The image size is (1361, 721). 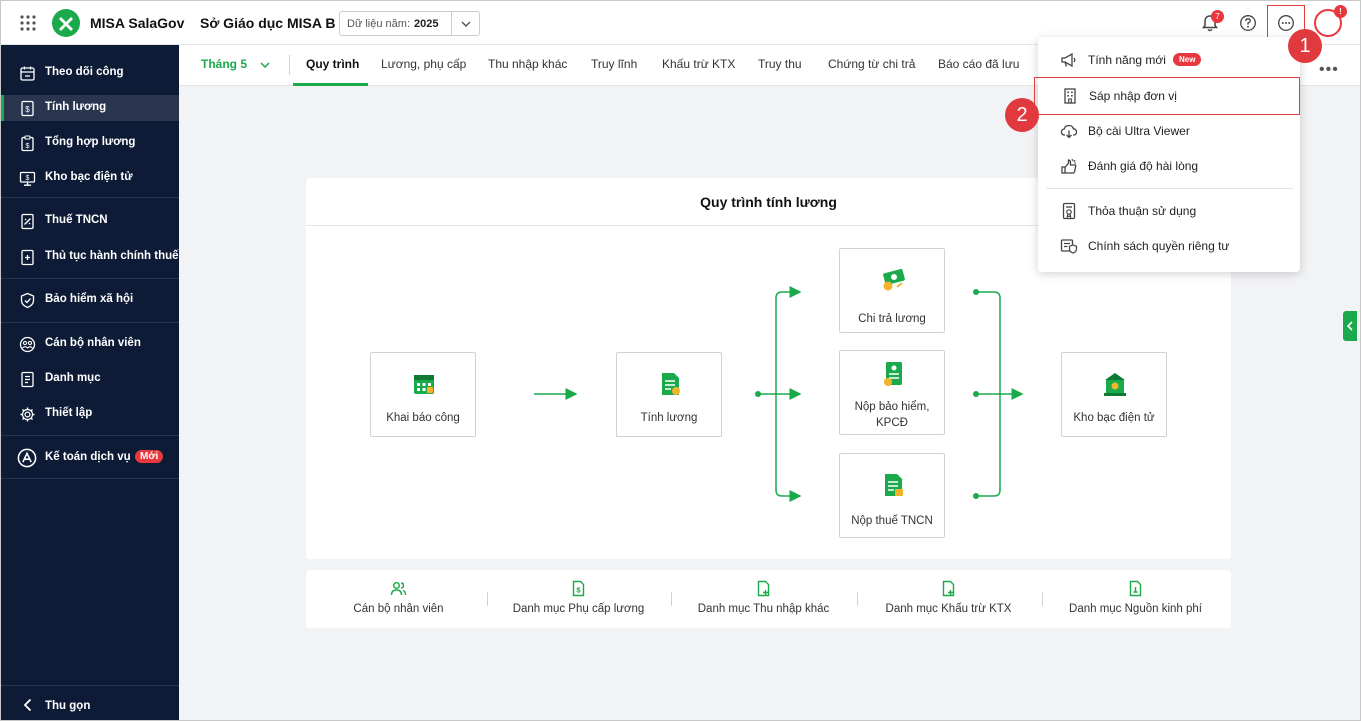 I want to click on menu-item-label: Thỏa thuận sử dụng, so click(x=1142, y=211).